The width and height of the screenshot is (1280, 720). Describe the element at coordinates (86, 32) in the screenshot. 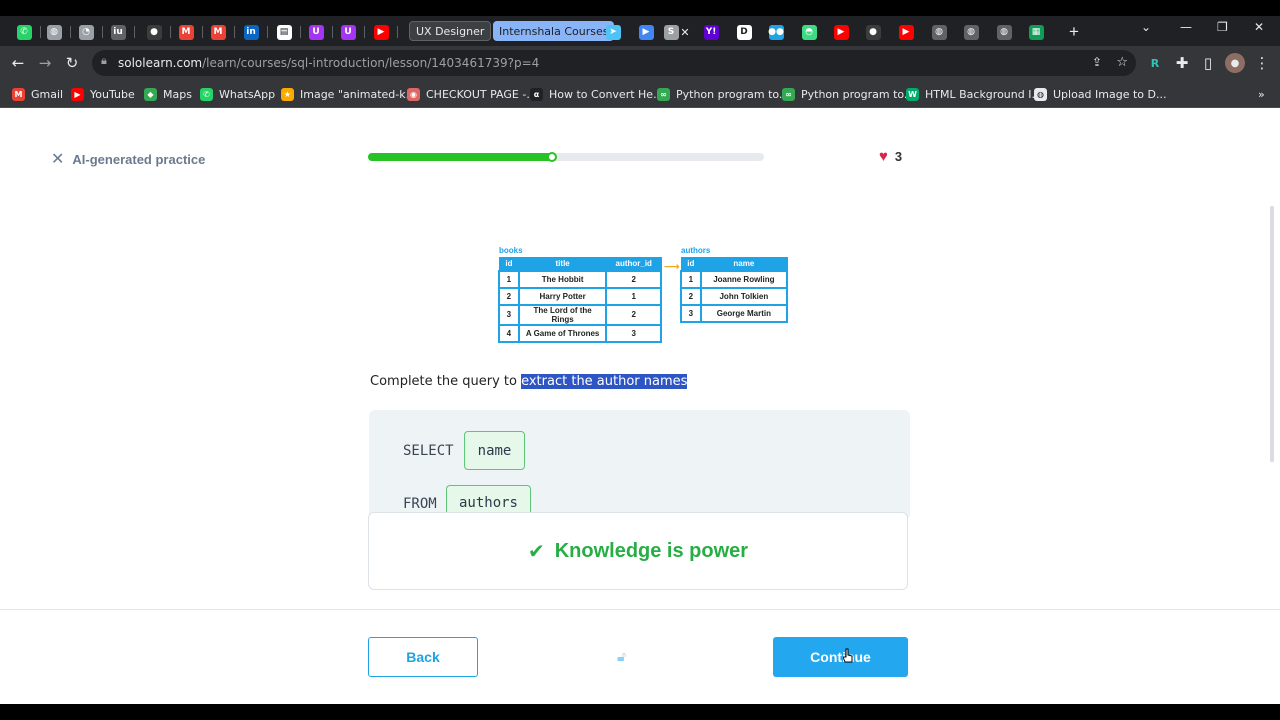

I see `tab-pinwheel-2: ◔` at that location.